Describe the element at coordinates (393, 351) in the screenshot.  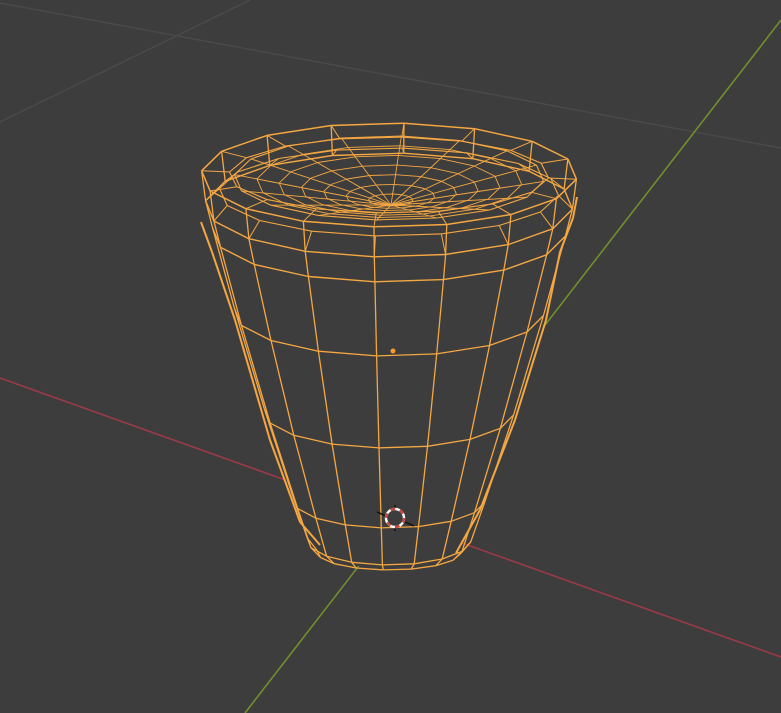
I see `object-origin-icon` at that location.